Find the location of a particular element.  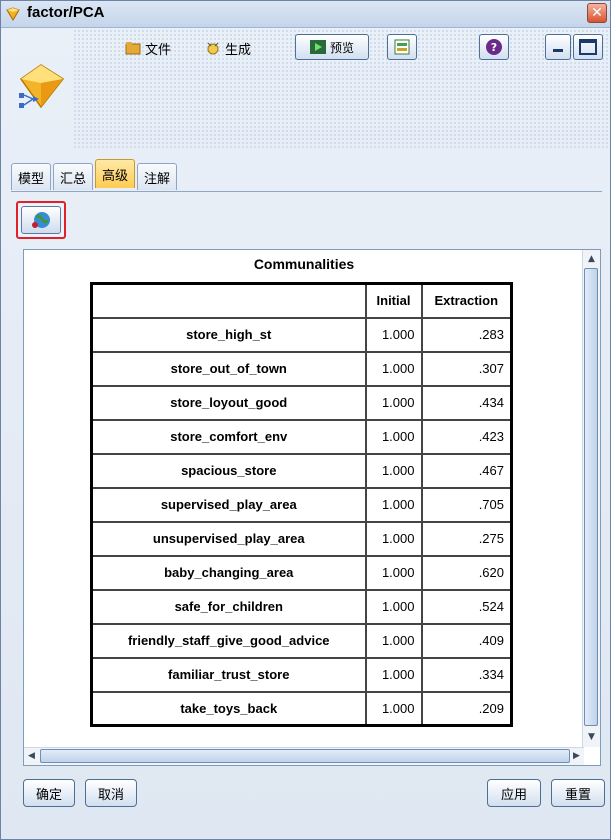

extraction-value: .283 is located at coordinates (466, 334).